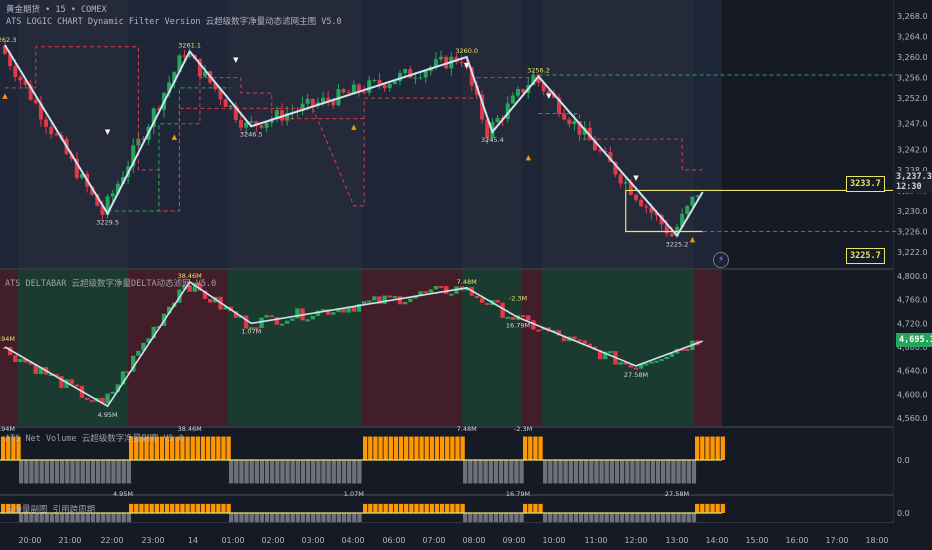 The image size is (932, 550). Describe the element at coordinates (60, 10) in the screenshot. I see `interval: 15` at that location.